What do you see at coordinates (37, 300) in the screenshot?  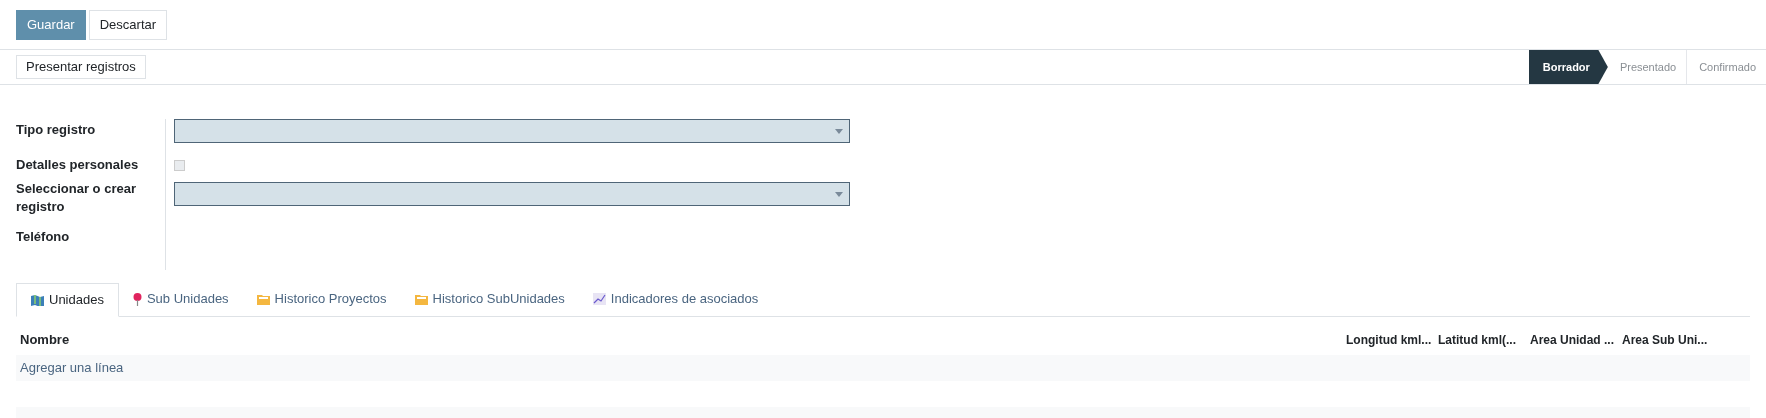 I see `map-icon` at bounding box center [37, 300].